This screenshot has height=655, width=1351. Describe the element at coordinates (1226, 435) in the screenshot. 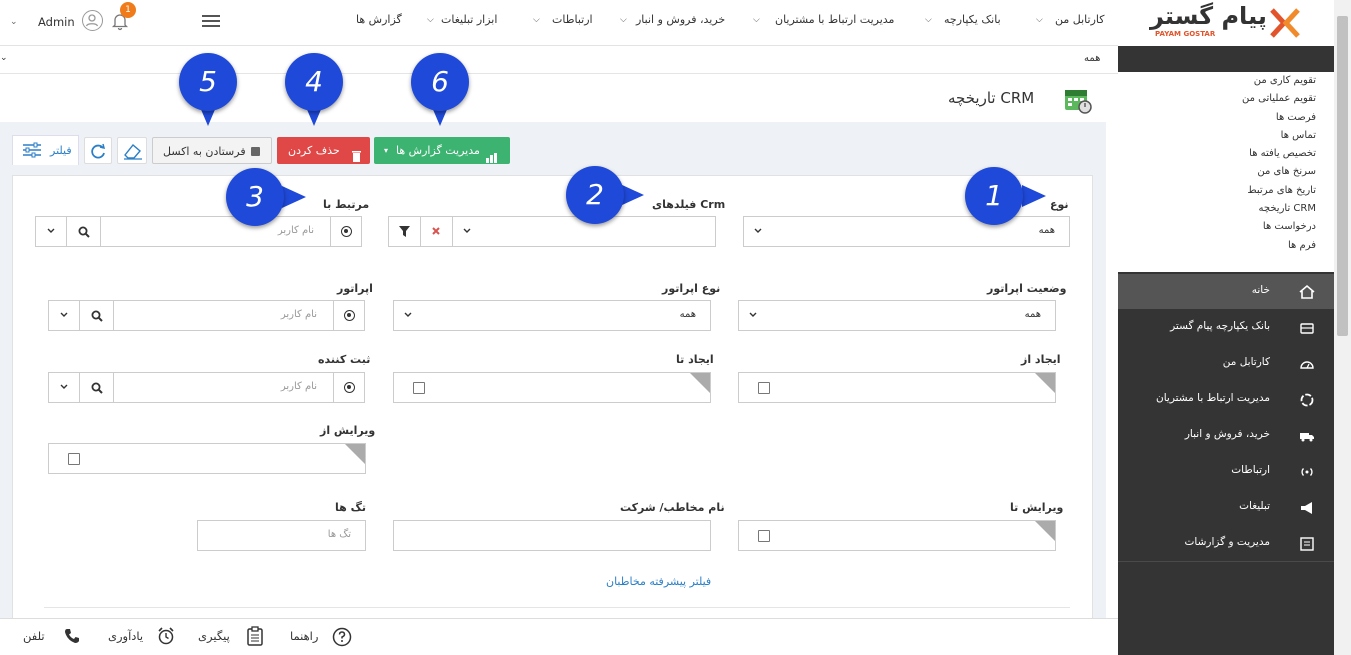

I see `sidebar-item-sales-inventory: خرید، فروش و انبار` at that location.